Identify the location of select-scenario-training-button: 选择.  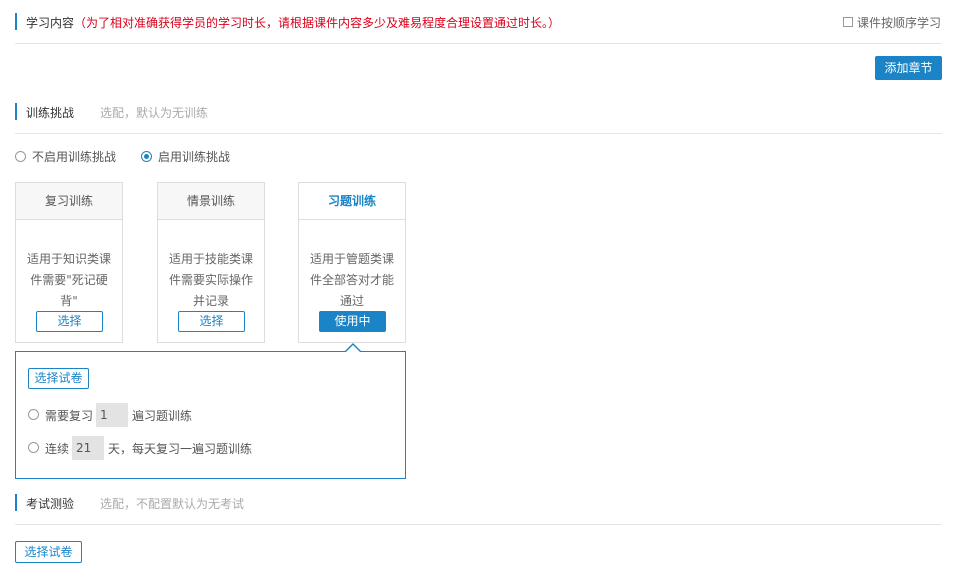
(211, 321).